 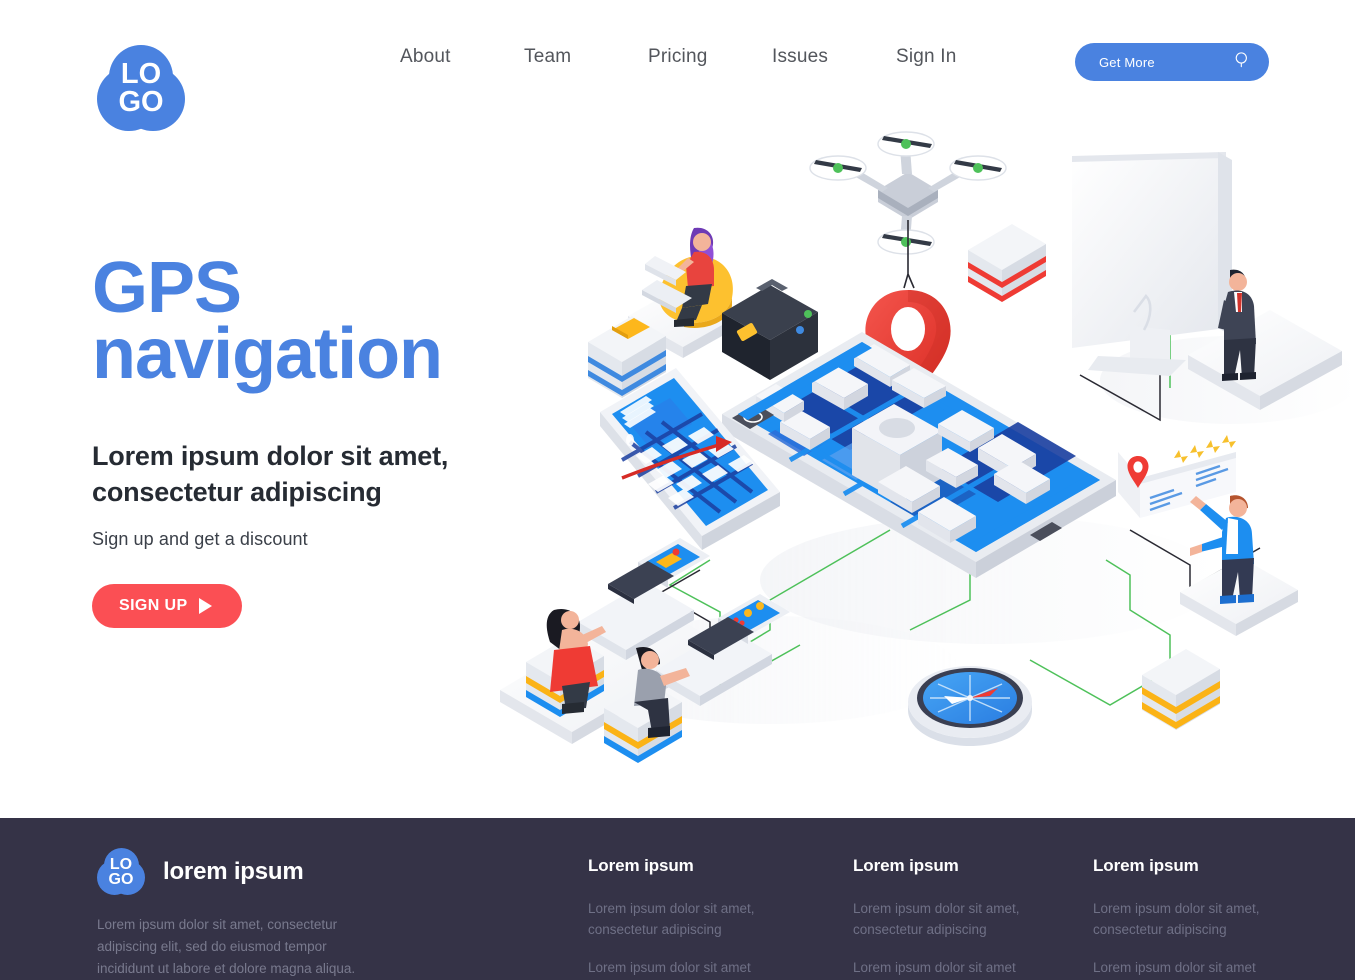 I want to click on desktop-monitor-scene, so click(x=1207, y=281).